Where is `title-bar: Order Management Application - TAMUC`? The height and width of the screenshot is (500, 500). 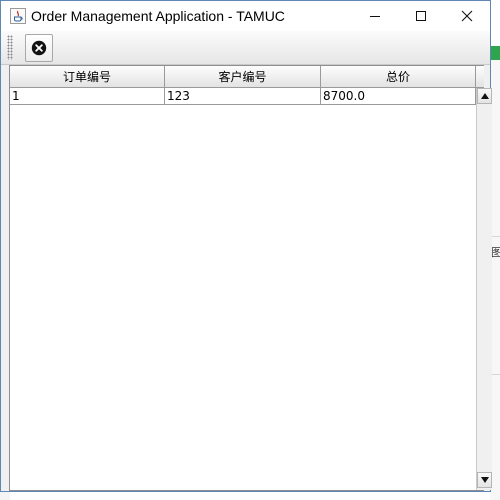
title-bar: Order Management Application - TAMUC is located at coordinates (245, 16).